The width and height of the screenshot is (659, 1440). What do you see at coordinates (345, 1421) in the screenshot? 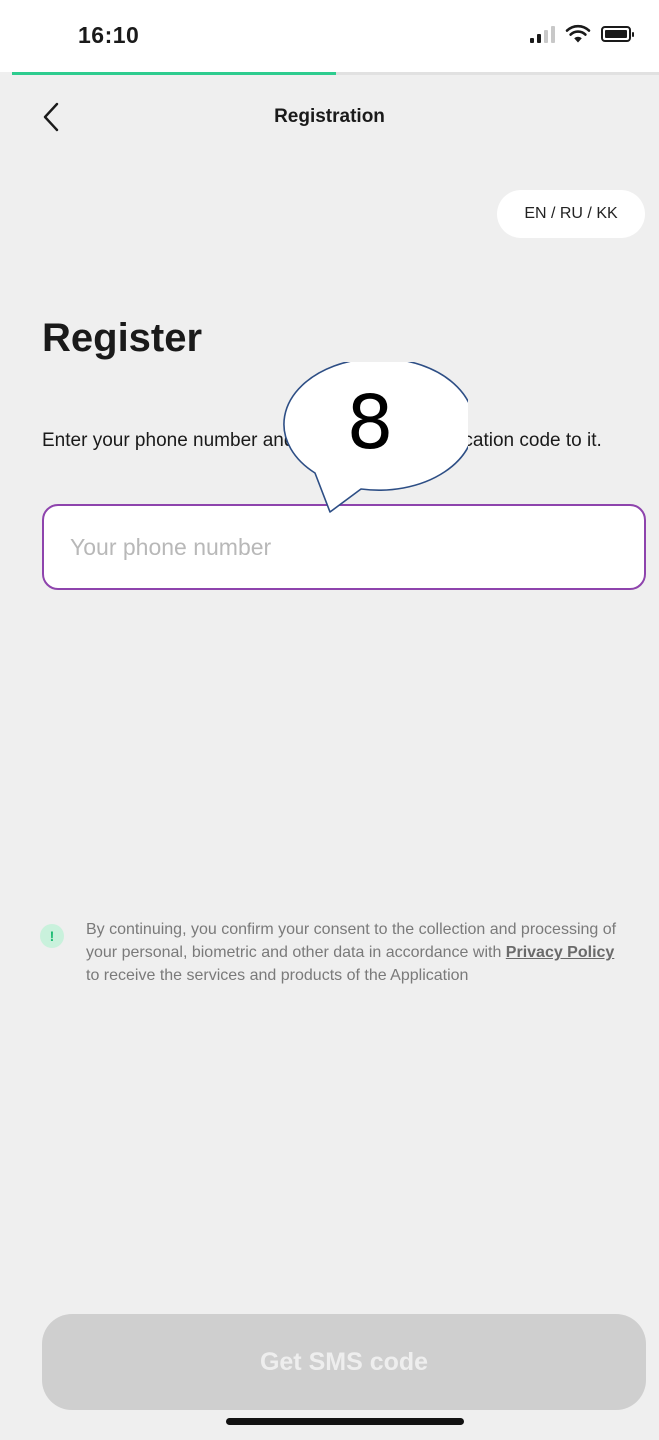
I see `home-indicator` at bounding box center [345, 1421].